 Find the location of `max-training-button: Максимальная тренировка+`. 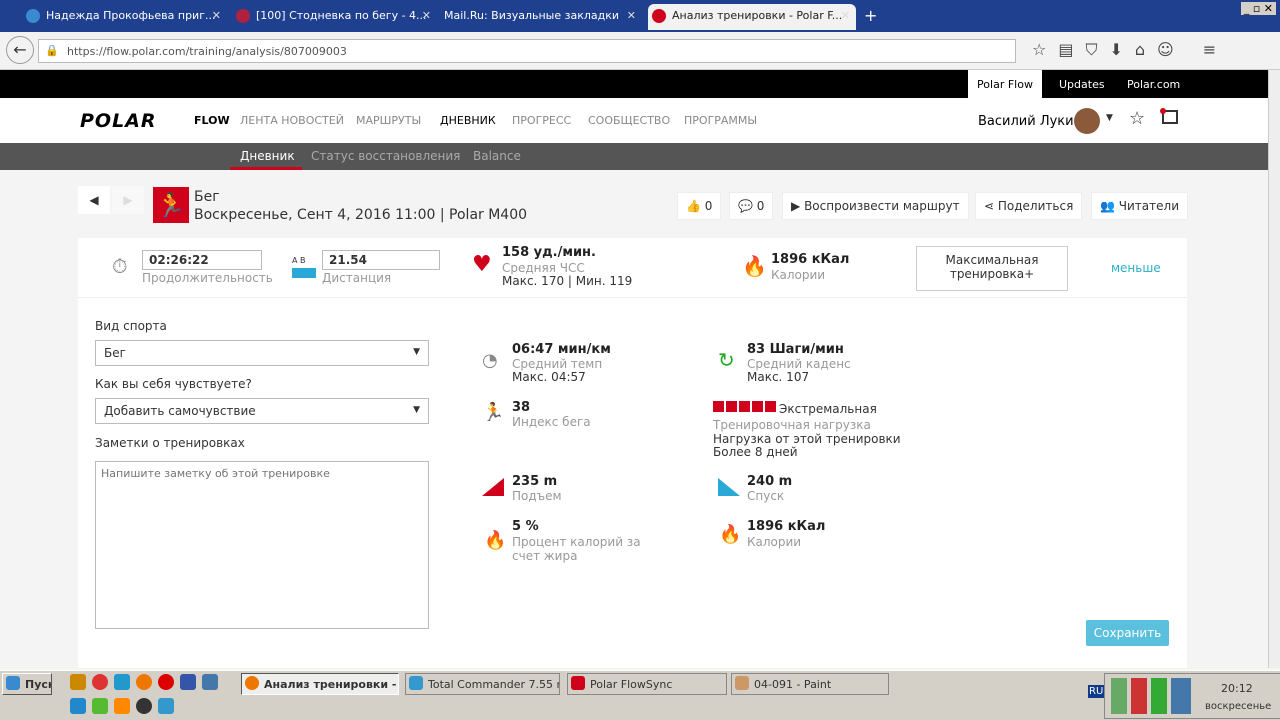

max-training-button: Максимальная тренировка+ is located at coordinates (992, 268).